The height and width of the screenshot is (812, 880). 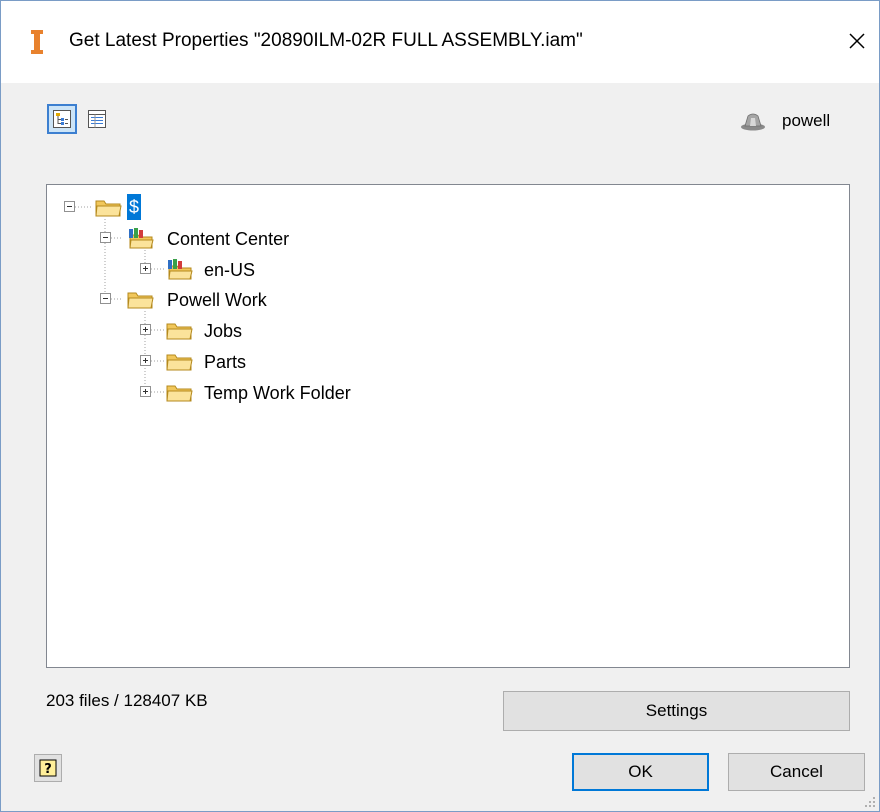 What do you see at coordinates (105, 298) in the screenshot?
I see `powell-work-collapse-toggle` at bounding box center [105, 298].